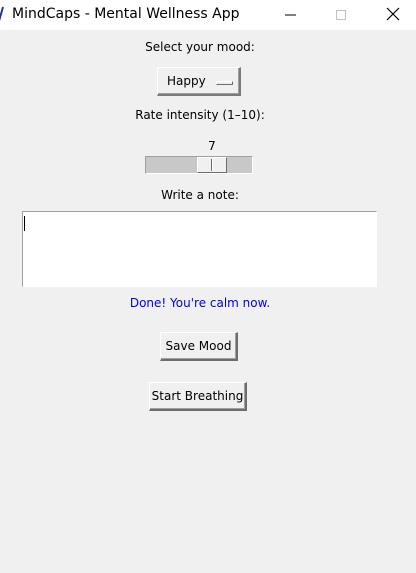 Image resolution: width=416 pixels, height=573 pixels. I want to click on text-cursor, so click(24, 223).